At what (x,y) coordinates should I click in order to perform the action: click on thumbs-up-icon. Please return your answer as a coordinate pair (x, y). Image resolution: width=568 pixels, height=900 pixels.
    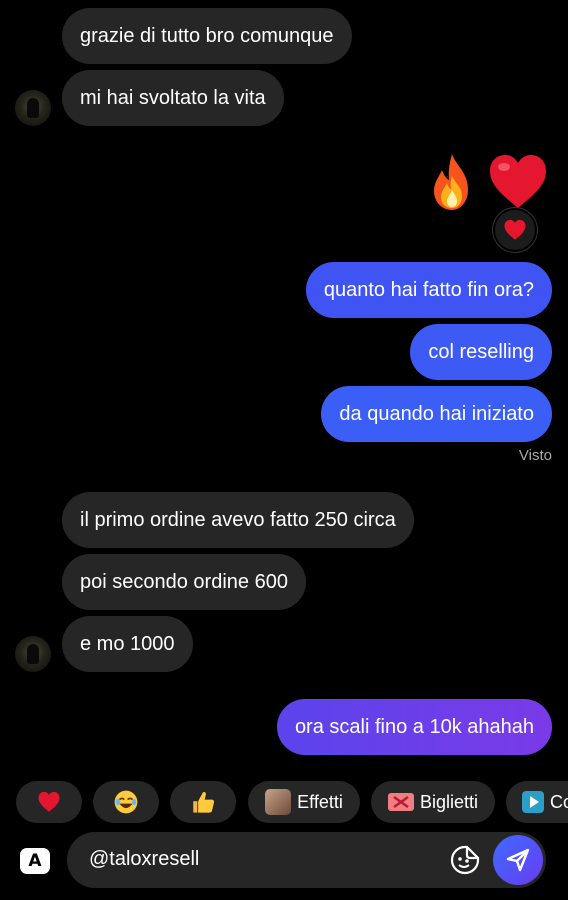
    Looking at the image, I should click on (204, 802).